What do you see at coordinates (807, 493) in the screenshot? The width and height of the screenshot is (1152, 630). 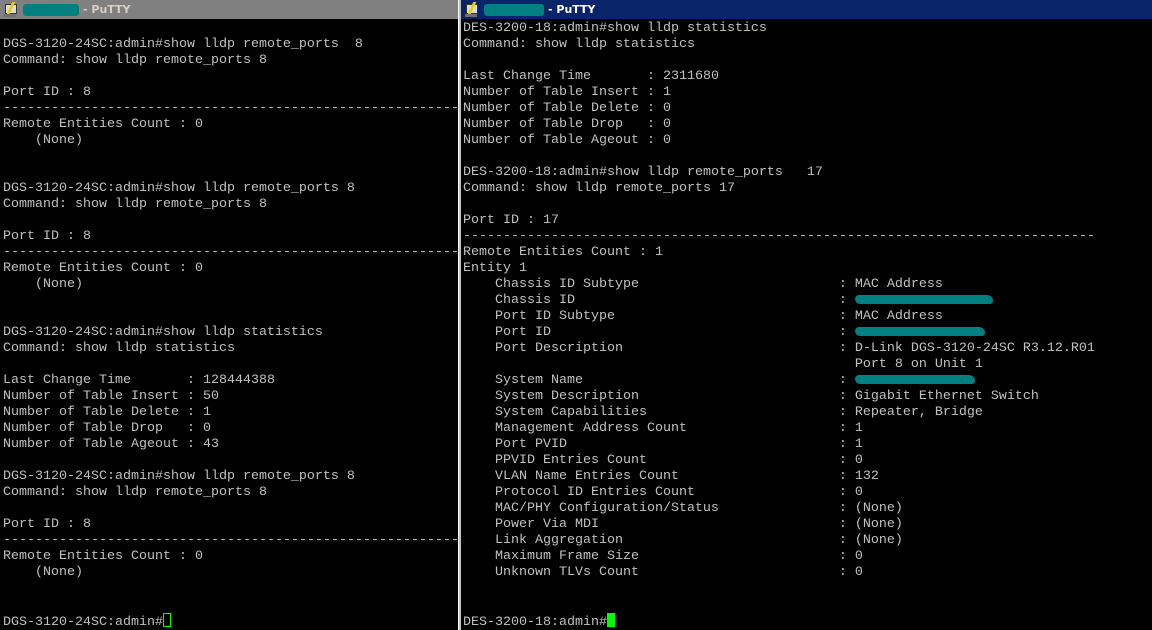 I see `entity-field-row: Protocol ID Entries Count: 0` at bounding box center [807, 493].